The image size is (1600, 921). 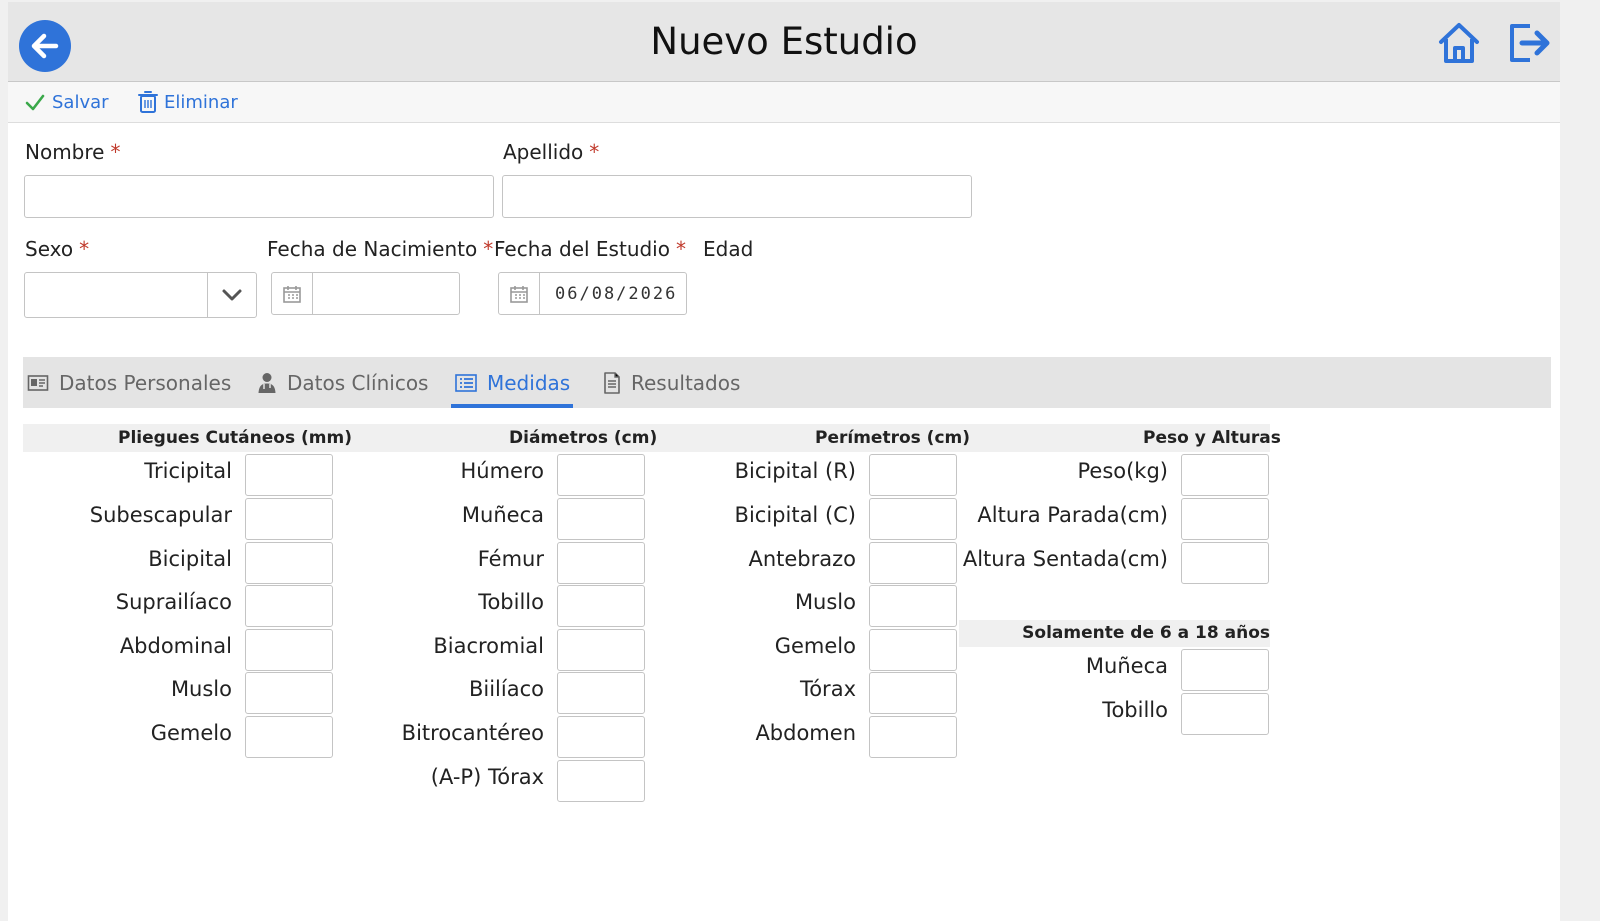 What do you see at coordinates (173, 602) in the screenshot?
I see `measure-label: Suprailíaco` at bounding box center [173, 602].